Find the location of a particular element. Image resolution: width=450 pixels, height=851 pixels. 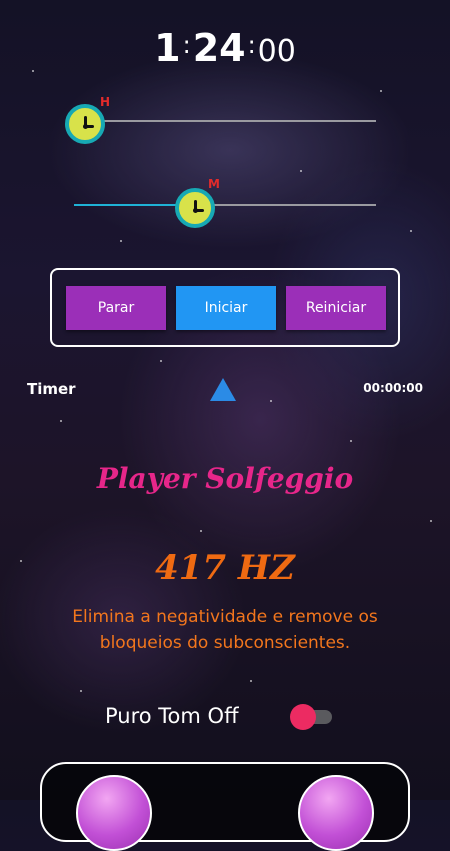

time-display: 1:24:00 is located at coordinates (225, 48).